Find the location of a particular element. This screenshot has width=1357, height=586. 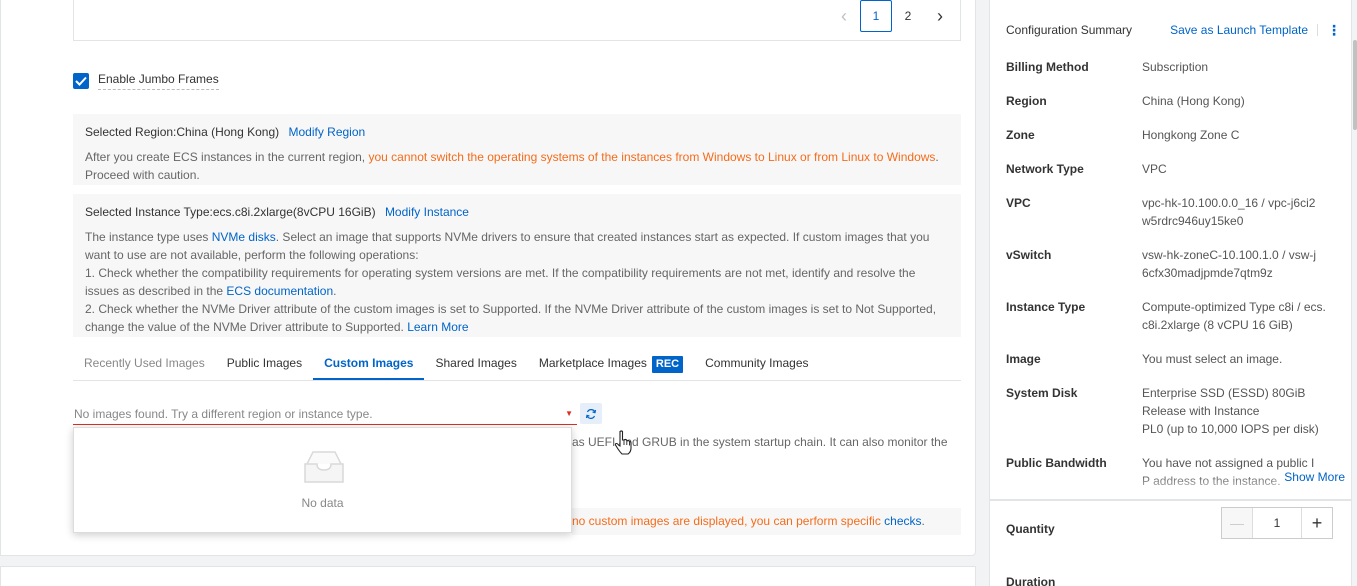

ecs-documentation-link: ECS documentation is located at coordinates (279, 291).